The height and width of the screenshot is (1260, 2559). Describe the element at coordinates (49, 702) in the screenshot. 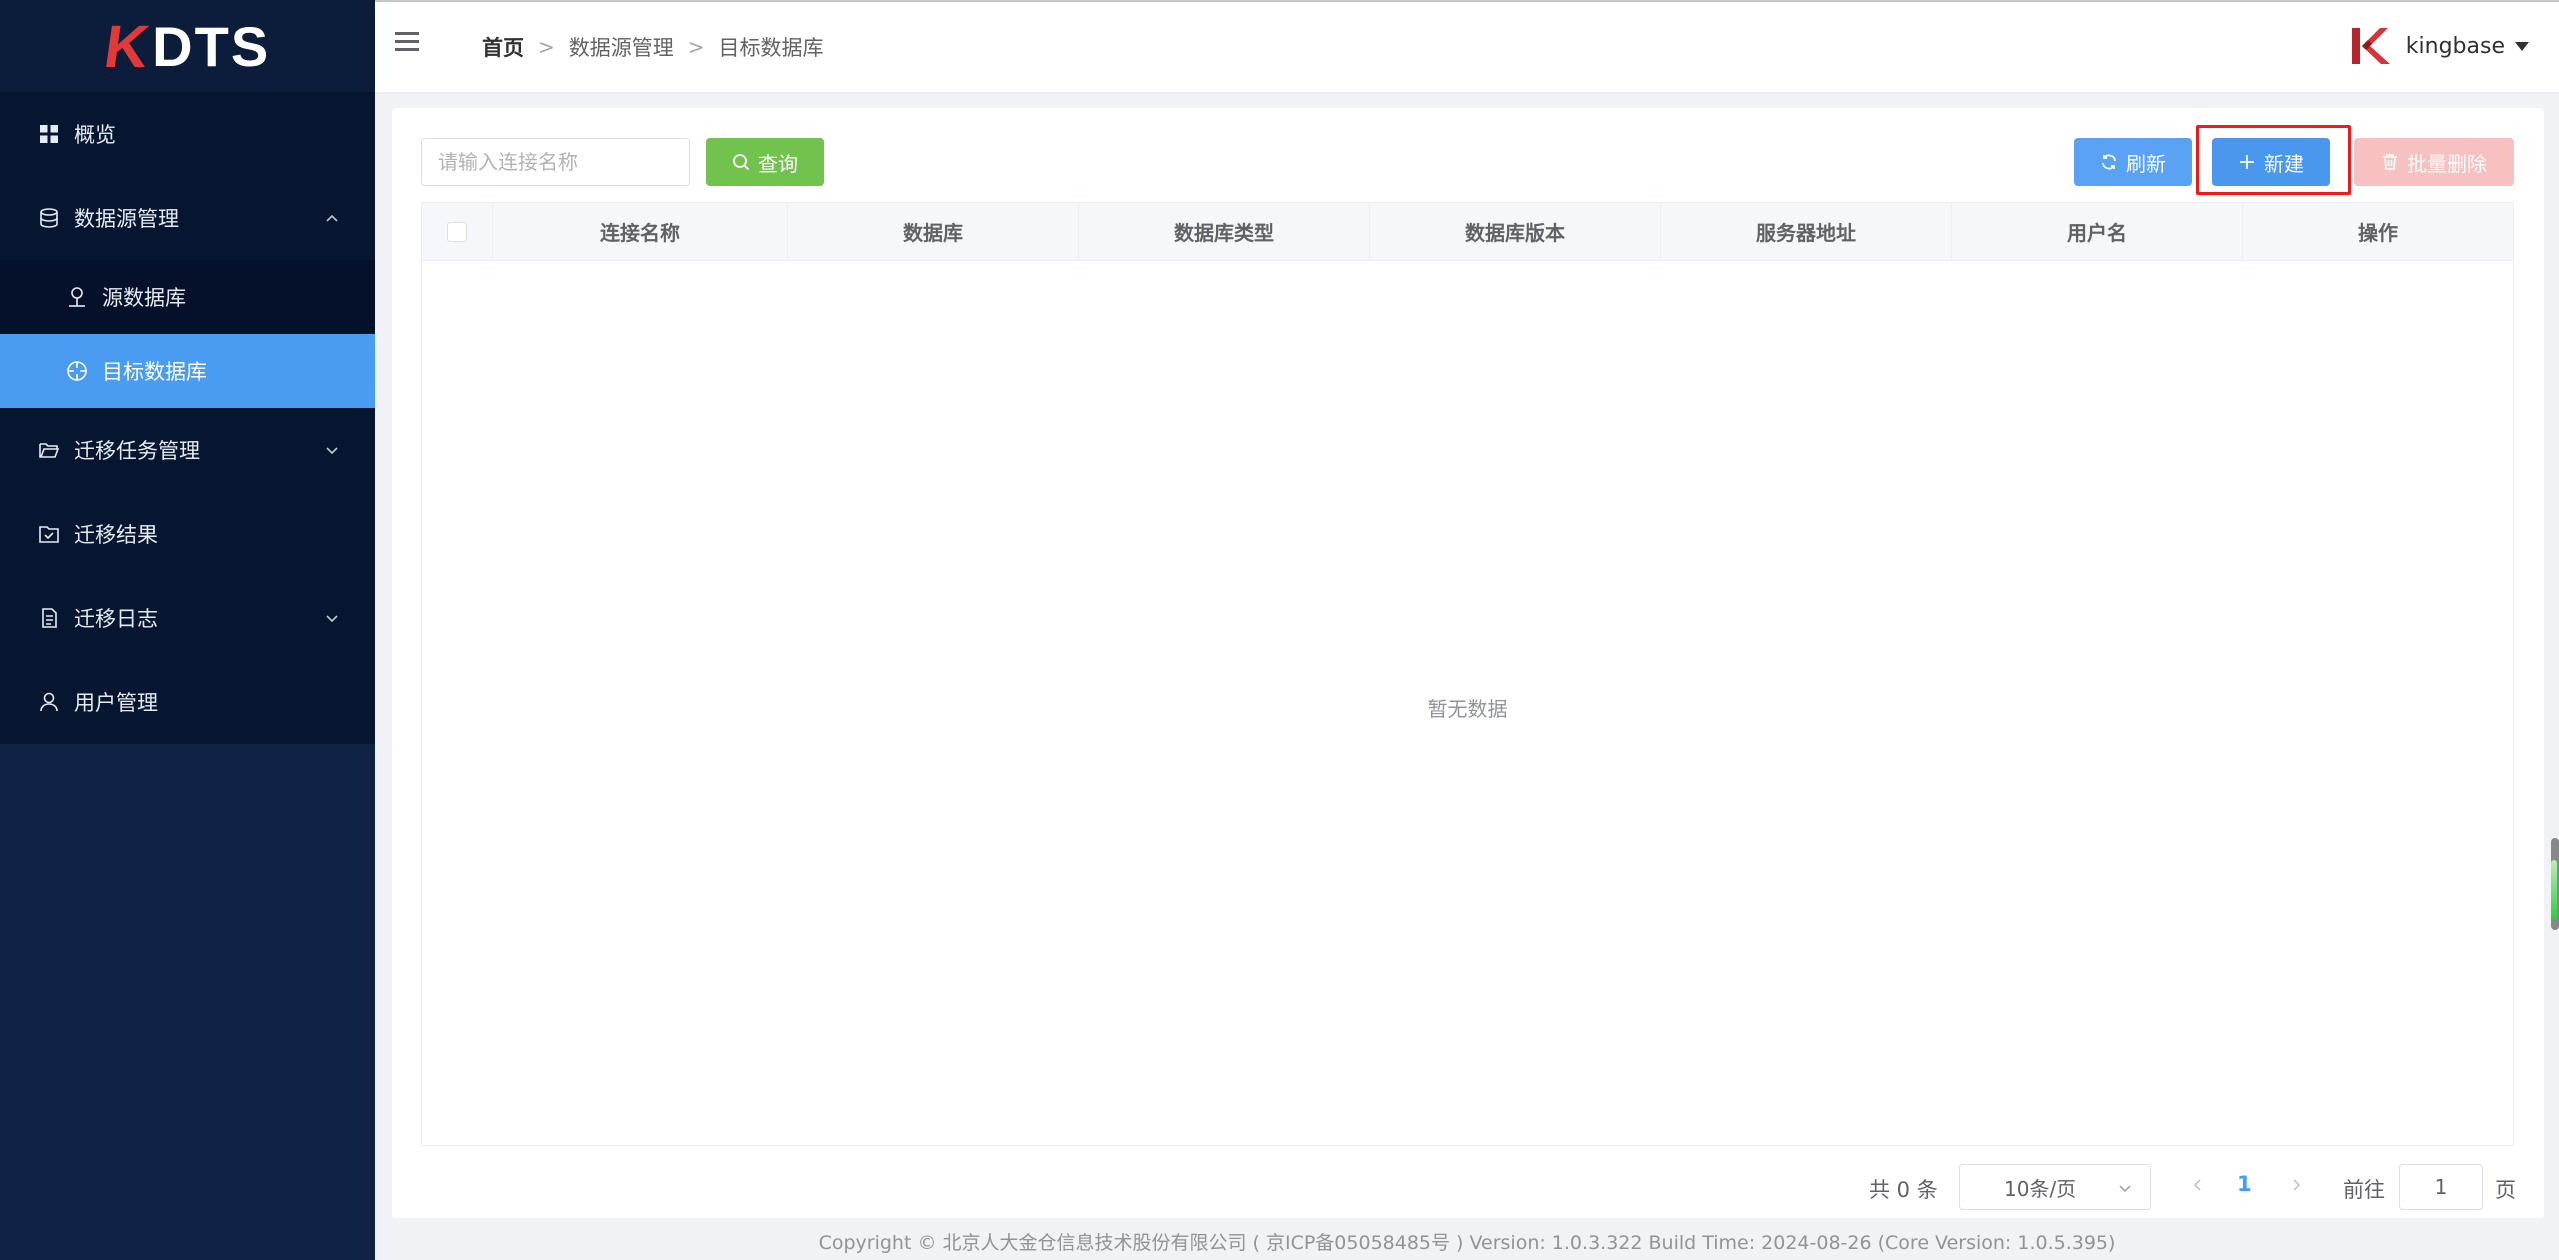

I see `user-icon` at that location.